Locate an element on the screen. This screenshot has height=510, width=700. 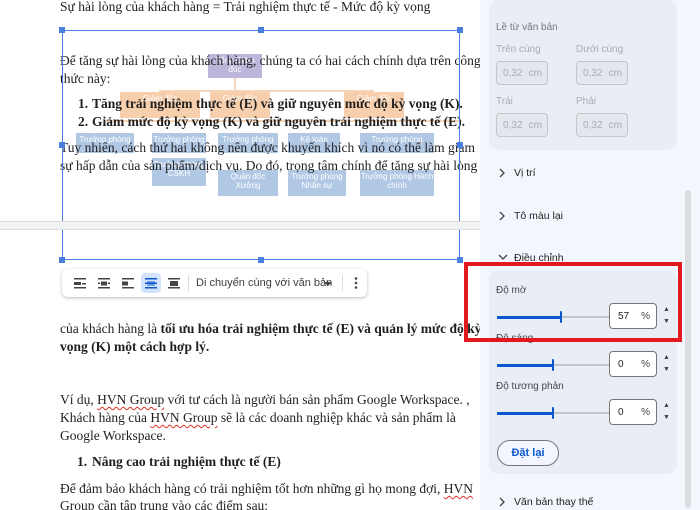
wrap-mode-dropdown: Di chuyển cùng với văn bản is located at coordinates (264, 283).